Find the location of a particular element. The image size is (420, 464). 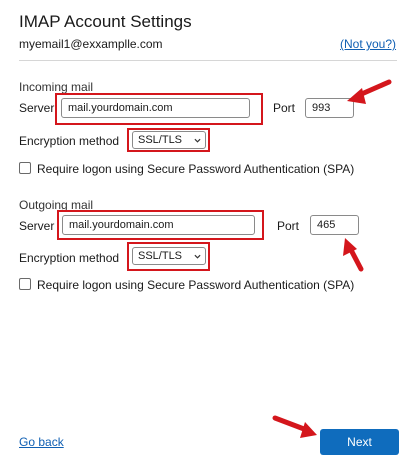

page-title: IMAP Account Settings is located at coordinates (105, 21).